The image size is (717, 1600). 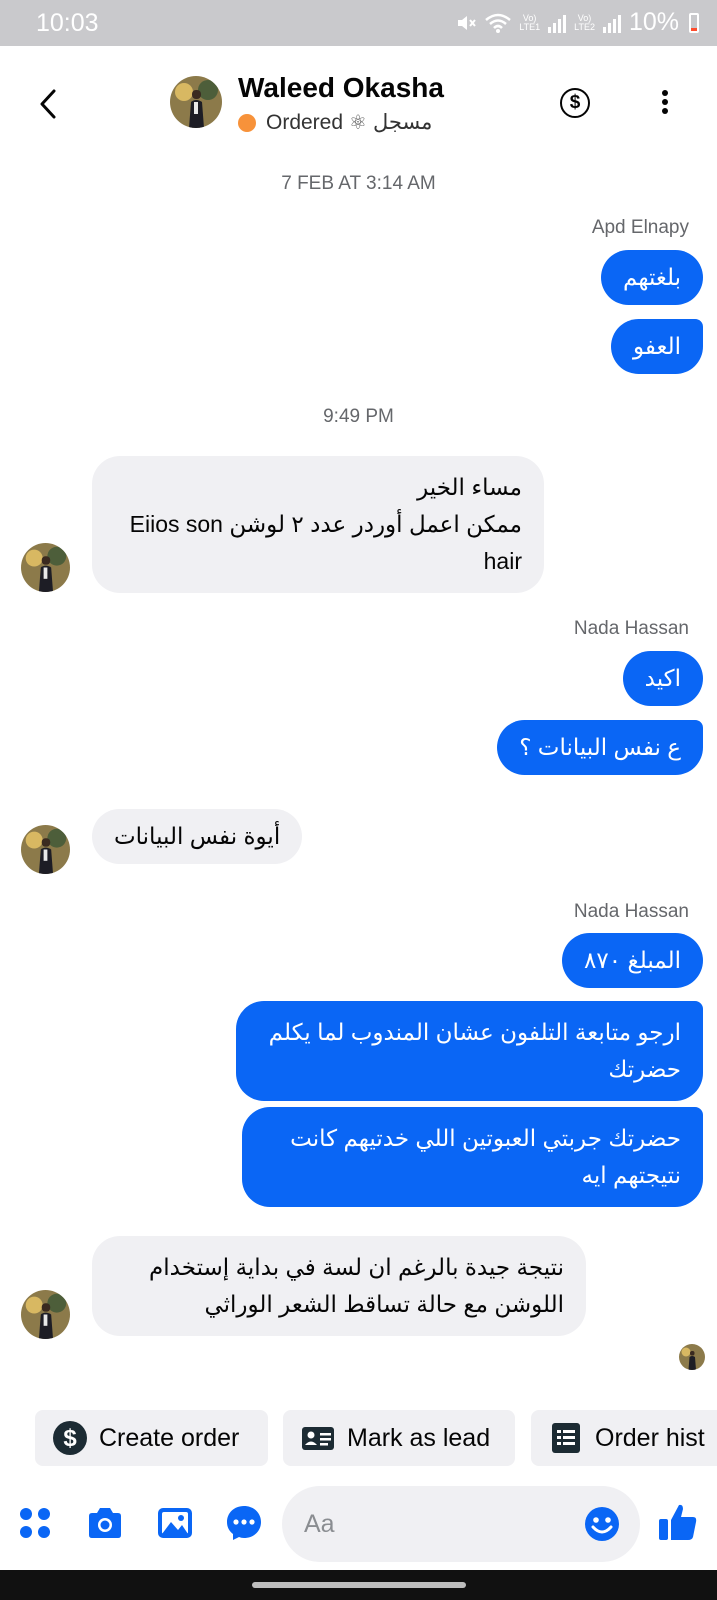 I want to click on message-text: اكيد, so click(x=662, y=678).